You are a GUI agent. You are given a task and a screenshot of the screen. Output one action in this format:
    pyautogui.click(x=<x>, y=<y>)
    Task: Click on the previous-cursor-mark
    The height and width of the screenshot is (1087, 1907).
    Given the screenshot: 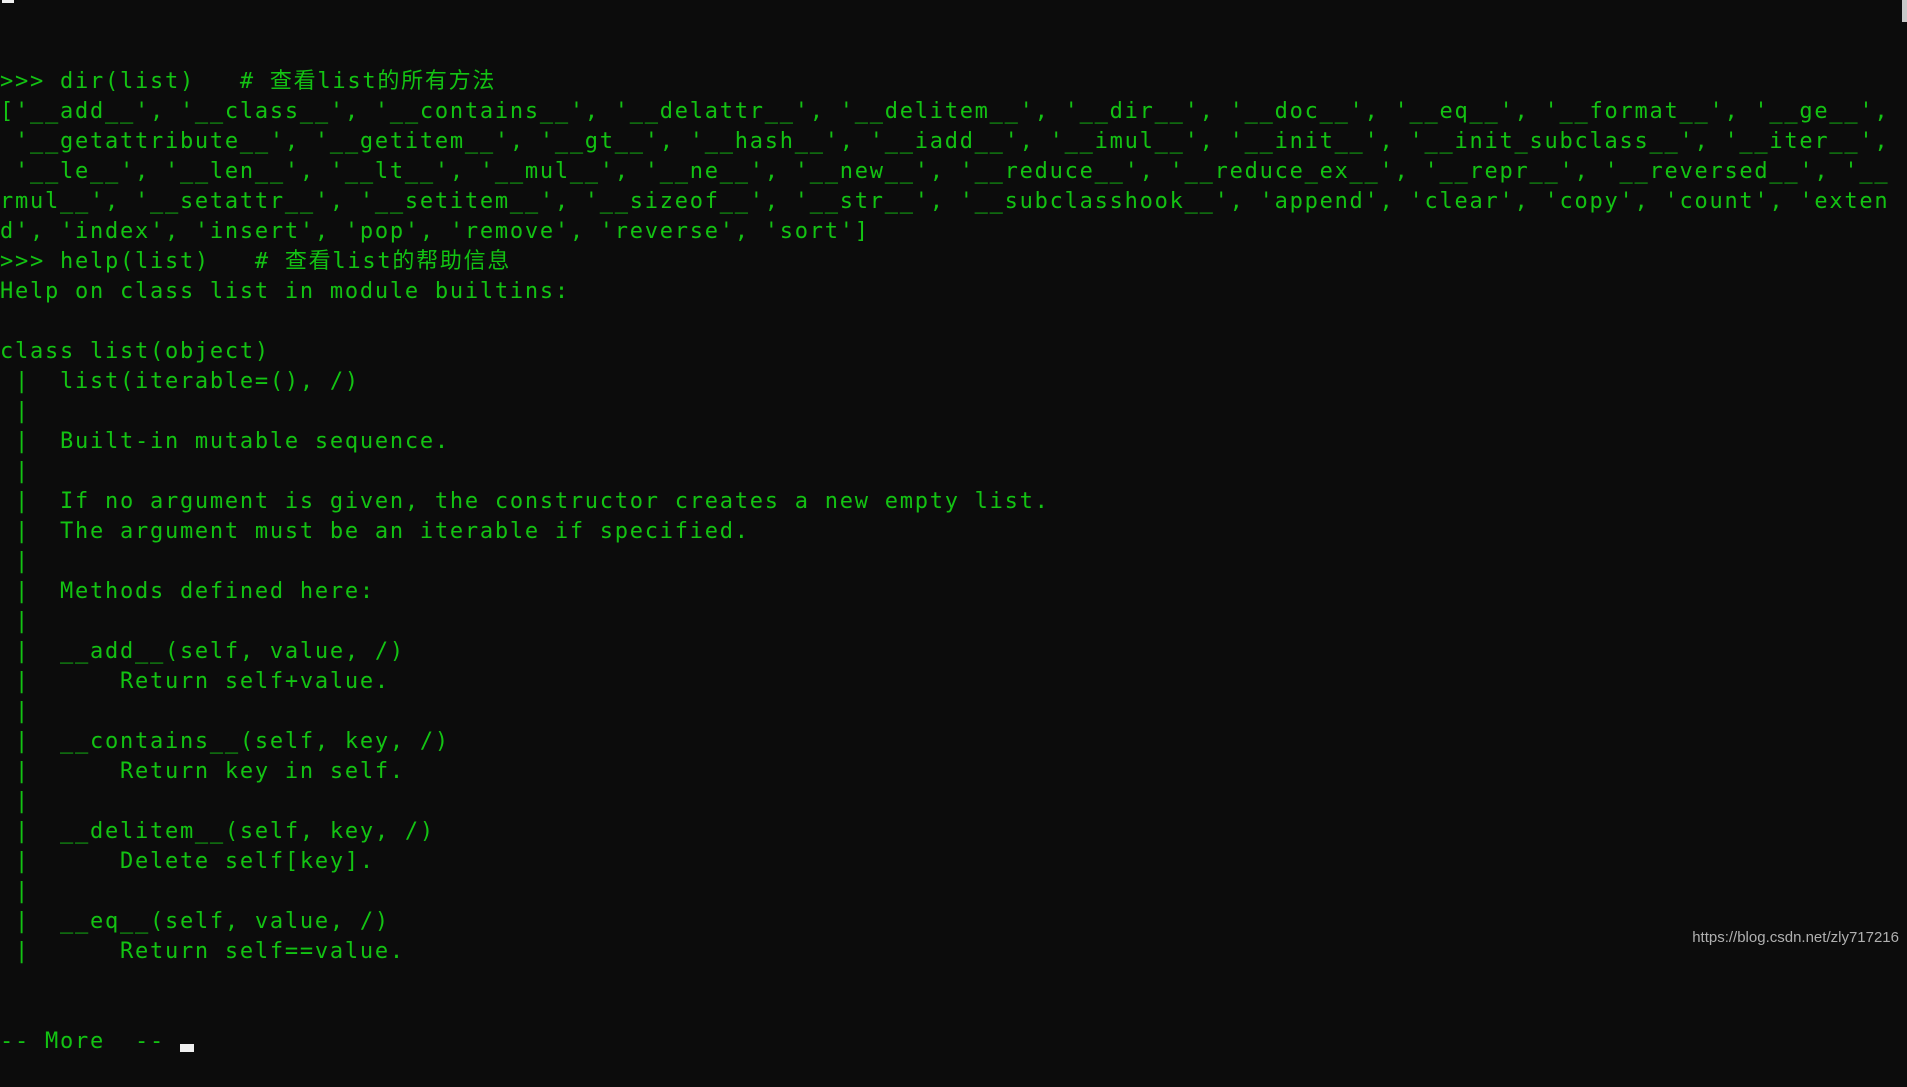 What is the action you would take?
    pyautogui.click(x=8, y=1)
    